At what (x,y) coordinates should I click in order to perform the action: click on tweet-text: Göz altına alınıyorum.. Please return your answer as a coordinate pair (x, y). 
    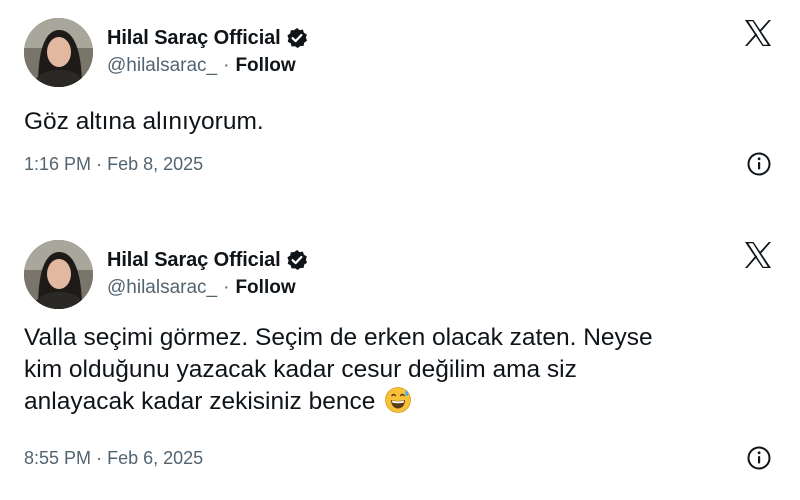
    Looking at the image, I should click on (144, 121).